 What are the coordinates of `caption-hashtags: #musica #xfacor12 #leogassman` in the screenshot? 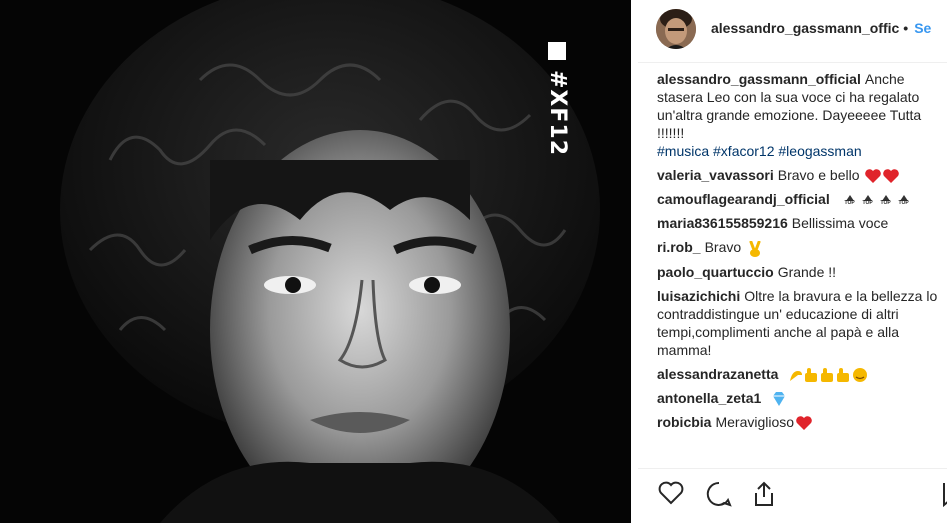 It's located at (759, 151).